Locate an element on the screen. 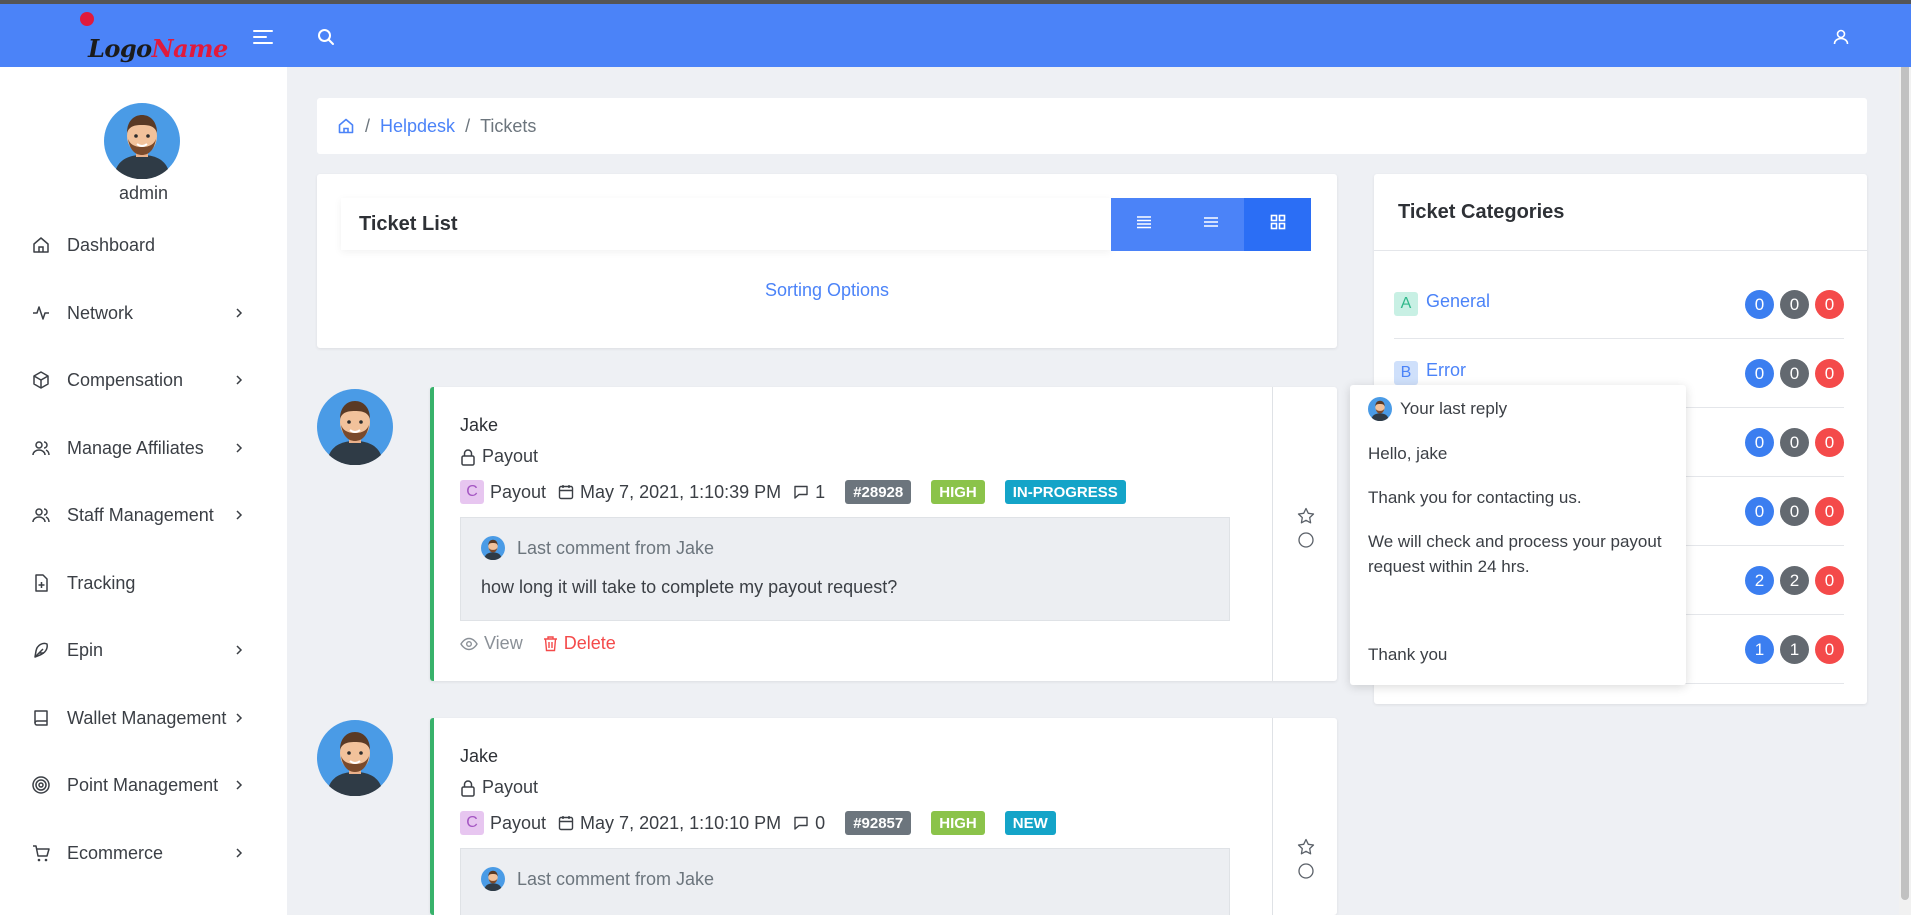  logo: LogoName is located at coordinates (153, 38).